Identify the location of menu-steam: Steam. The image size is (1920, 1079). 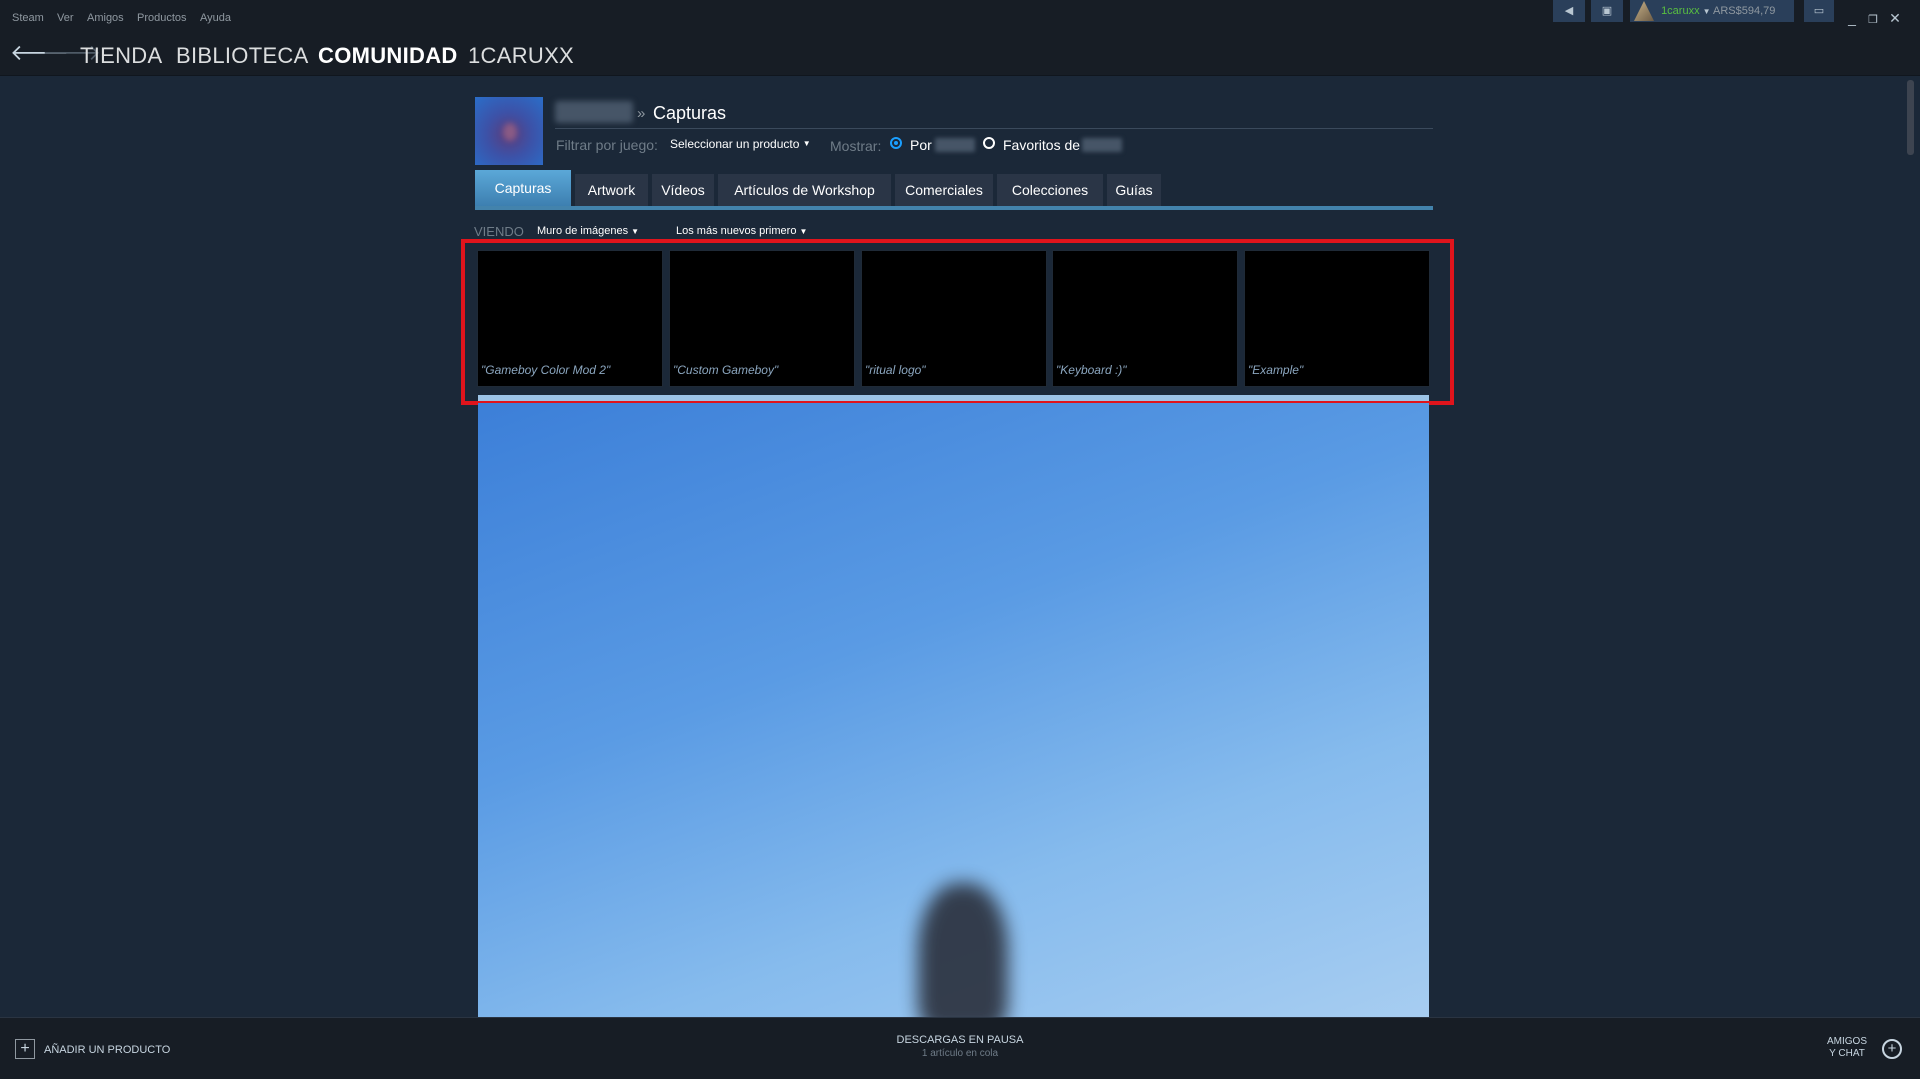
(28, 18).